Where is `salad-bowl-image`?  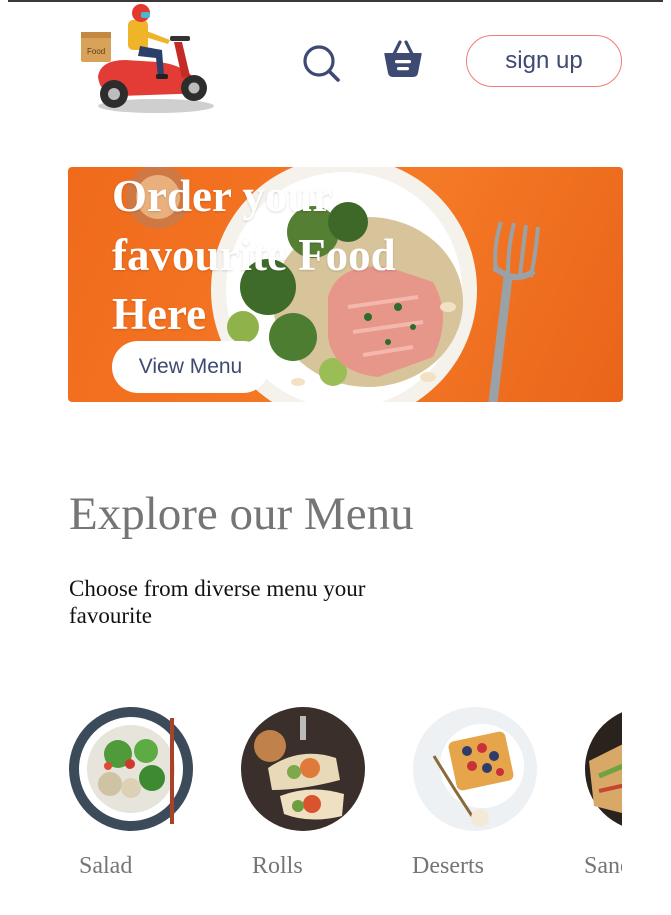
salad-bowl-image is located at coordinates (131, 769).